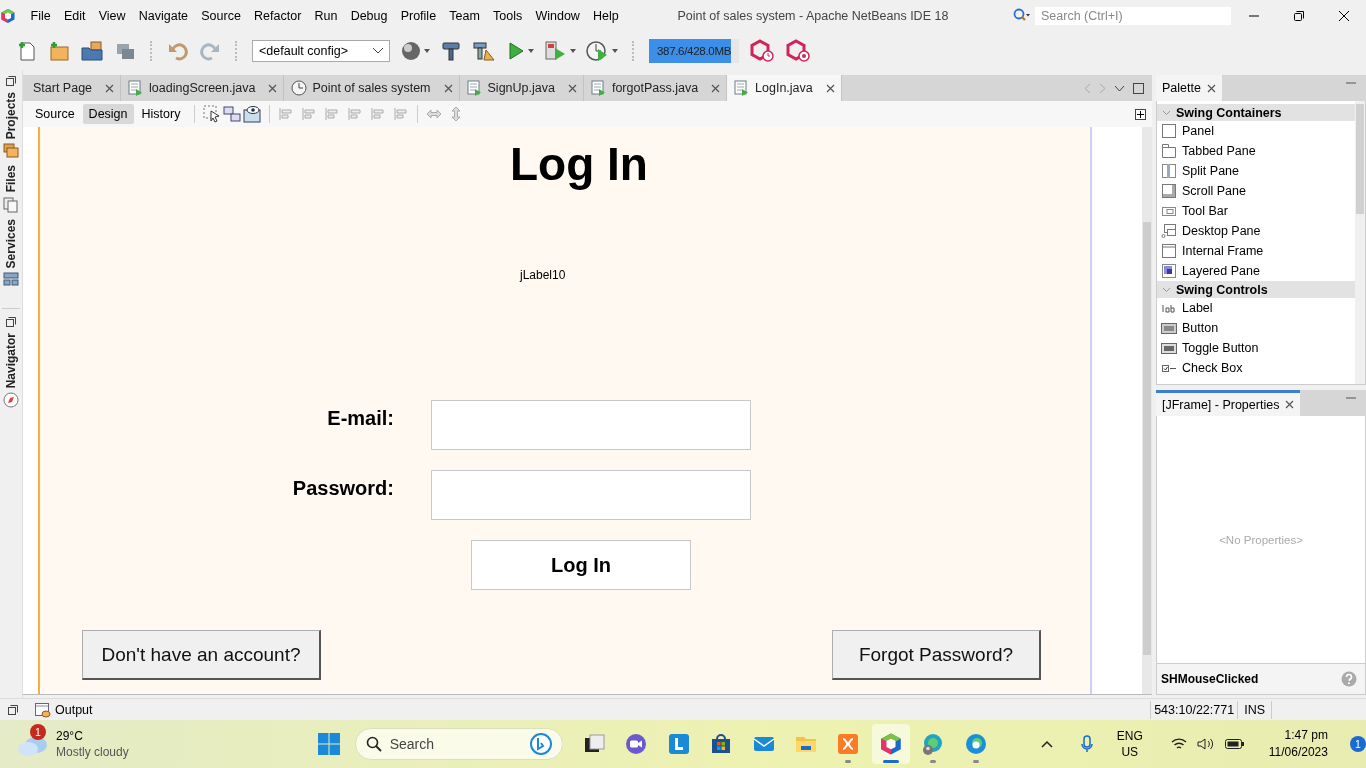  What do you see at coordinates (458, 744) in the screenshot?
I see `taskbar-search: Search` at bounding box center [458, 744].